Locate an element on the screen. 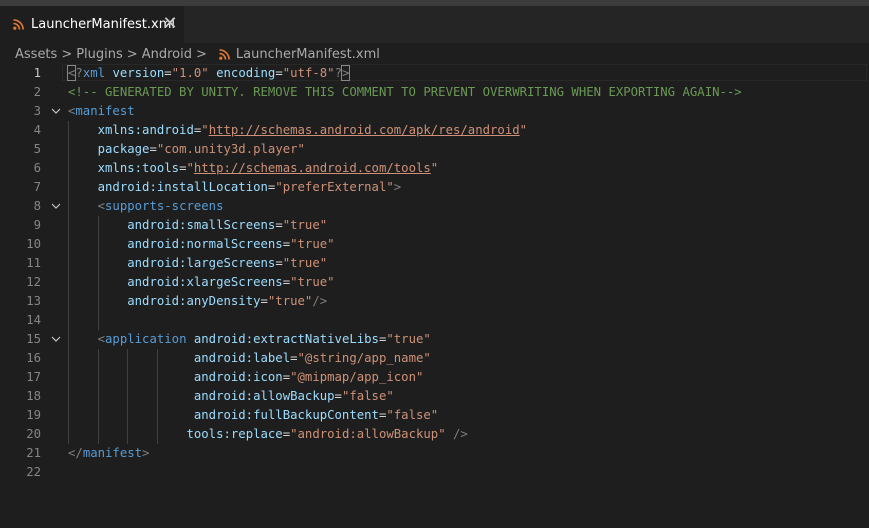 This screenshot has width=869, height=528. line-number: 21 is located at coordinates (33, 453).